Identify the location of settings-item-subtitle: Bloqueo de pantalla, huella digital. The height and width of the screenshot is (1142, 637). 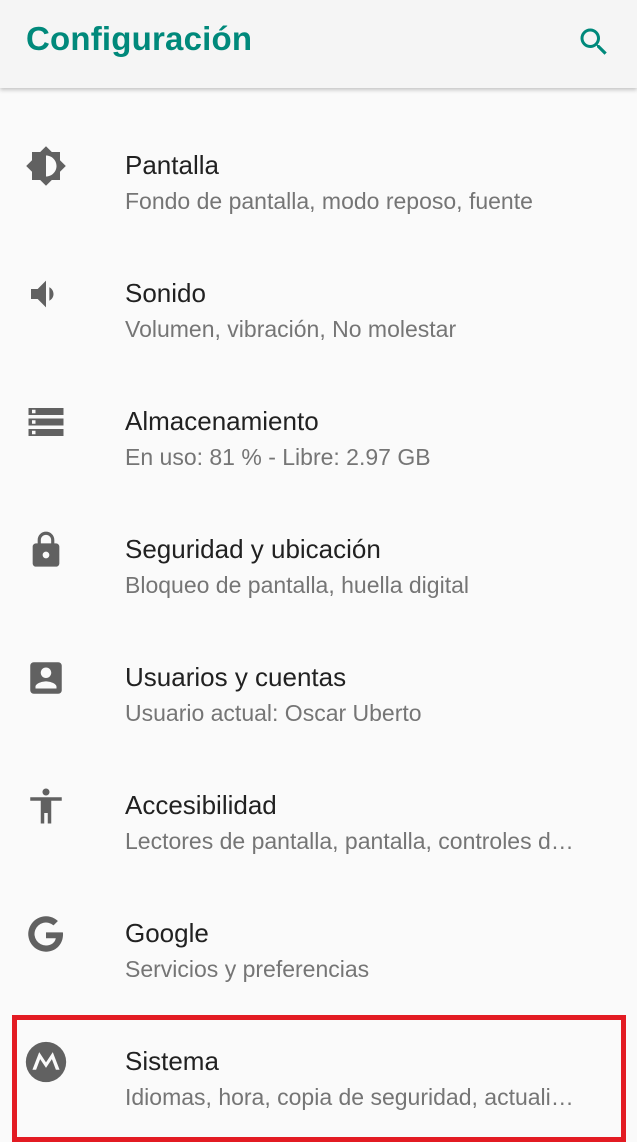
(297, 585).